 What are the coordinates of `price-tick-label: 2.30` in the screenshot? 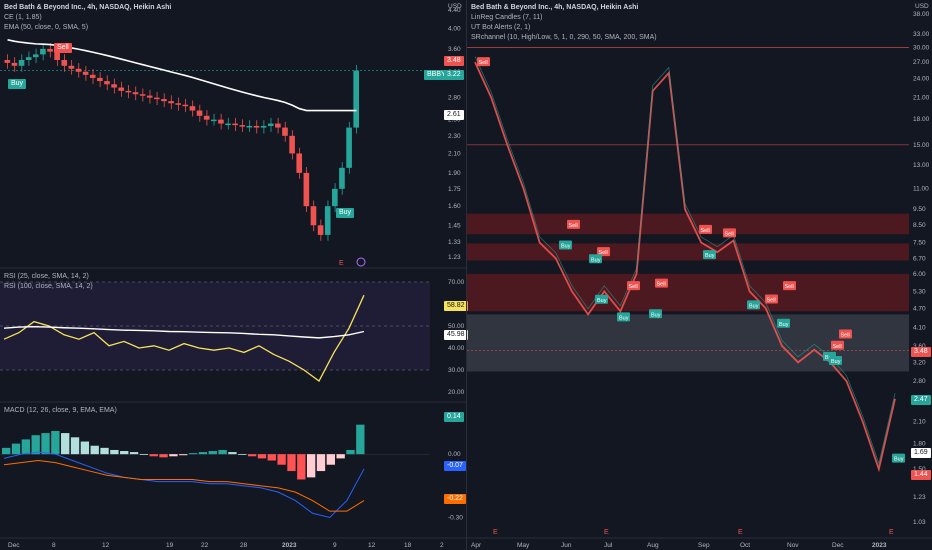 It's located at (454, 136).